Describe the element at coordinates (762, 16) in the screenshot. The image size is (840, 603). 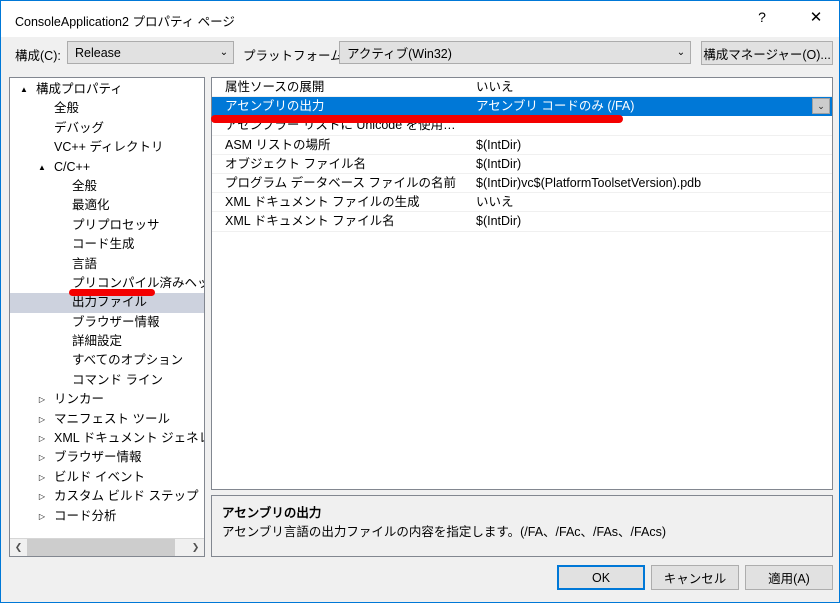
I see `help-icon: ?` at that location.